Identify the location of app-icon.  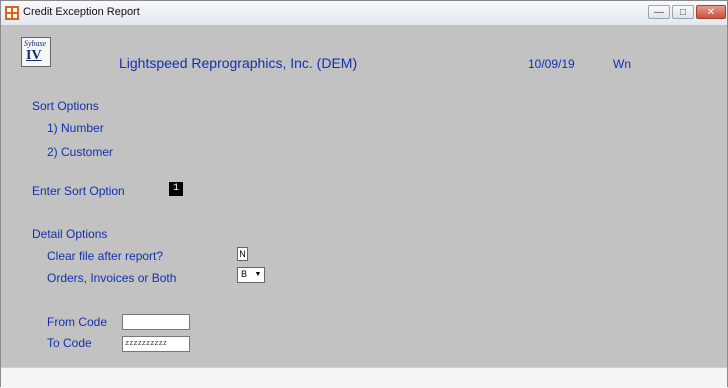
(12, 13).